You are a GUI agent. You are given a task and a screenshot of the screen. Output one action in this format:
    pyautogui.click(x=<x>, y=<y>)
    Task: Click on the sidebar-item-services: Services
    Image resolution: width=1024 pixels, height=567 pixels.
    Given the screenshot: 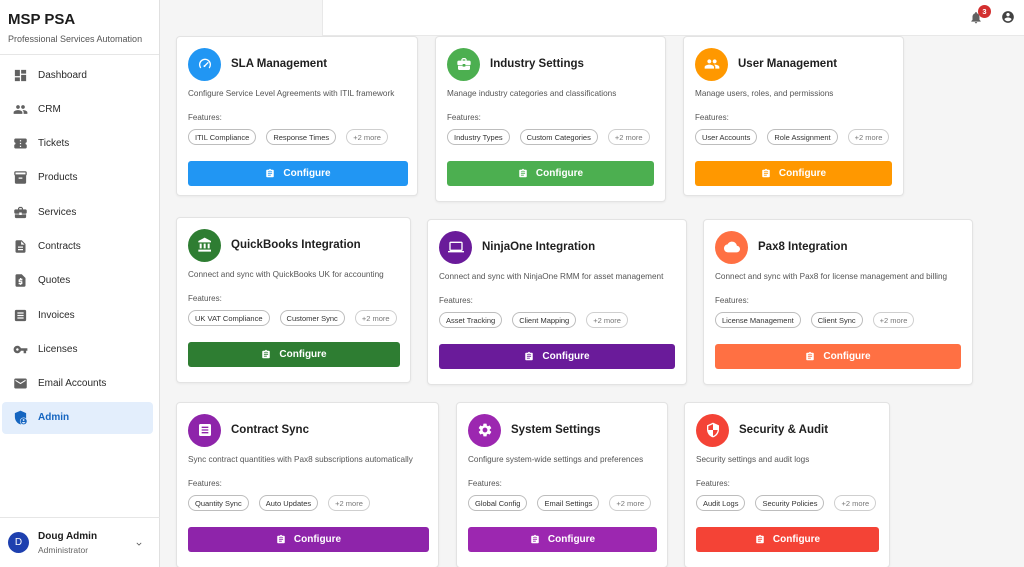 What is the action you would take?
    pyautogui.click(x=77, y=212)
    